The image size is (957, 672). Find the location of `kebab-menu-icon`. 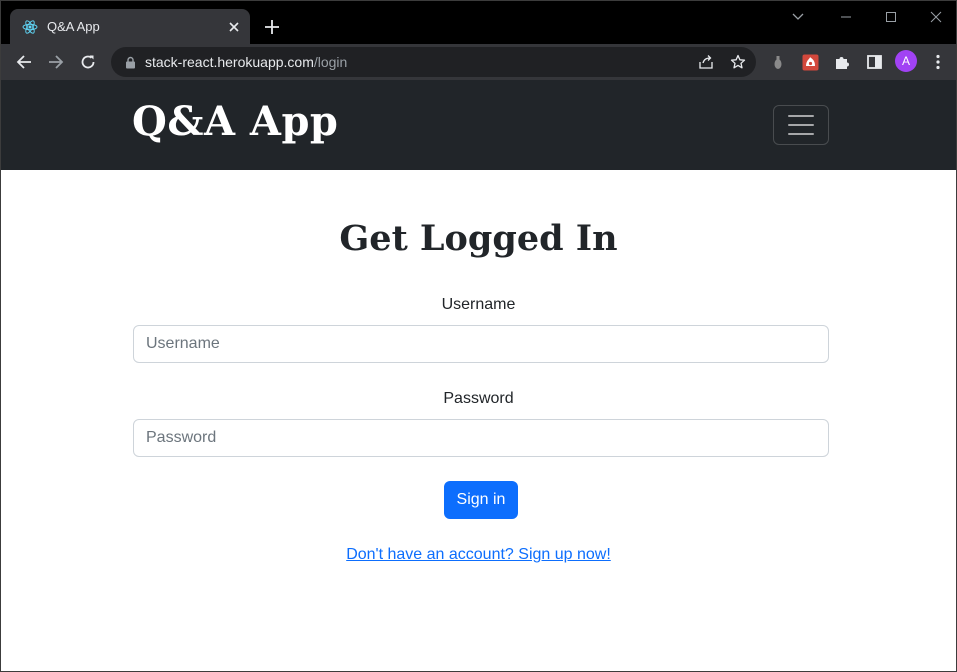

kebab-menu-icon is located at coordinates (938, 62).